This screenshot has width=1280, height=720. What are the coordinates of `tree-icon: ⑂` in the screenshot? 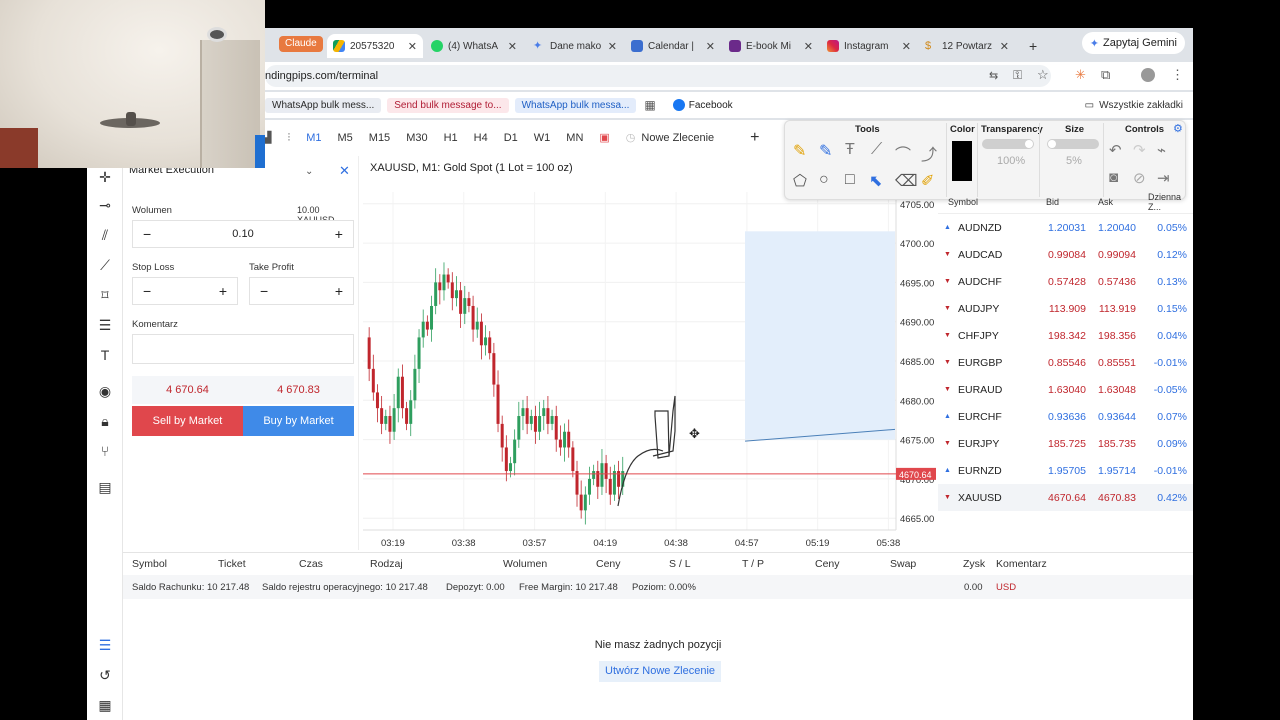 It's located at (105, 451).